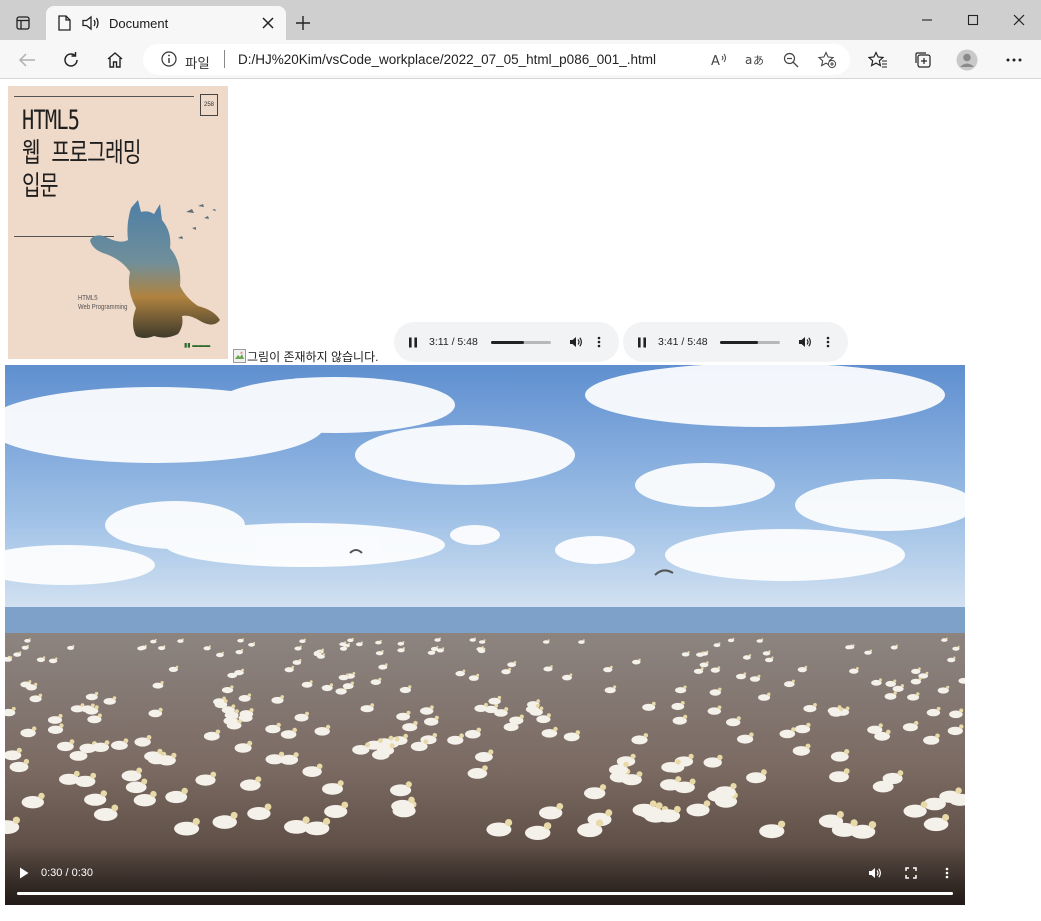  I want to click on minimize-icon, so click(927, 20).